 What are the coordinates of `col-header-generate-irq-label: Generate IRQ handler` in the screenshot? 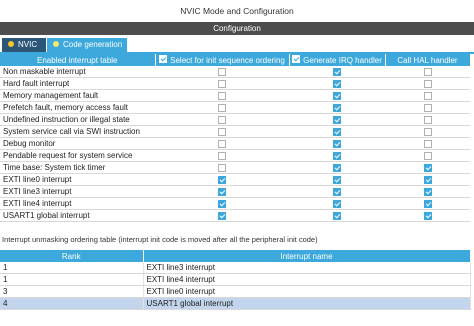 It's located at (342, 60).